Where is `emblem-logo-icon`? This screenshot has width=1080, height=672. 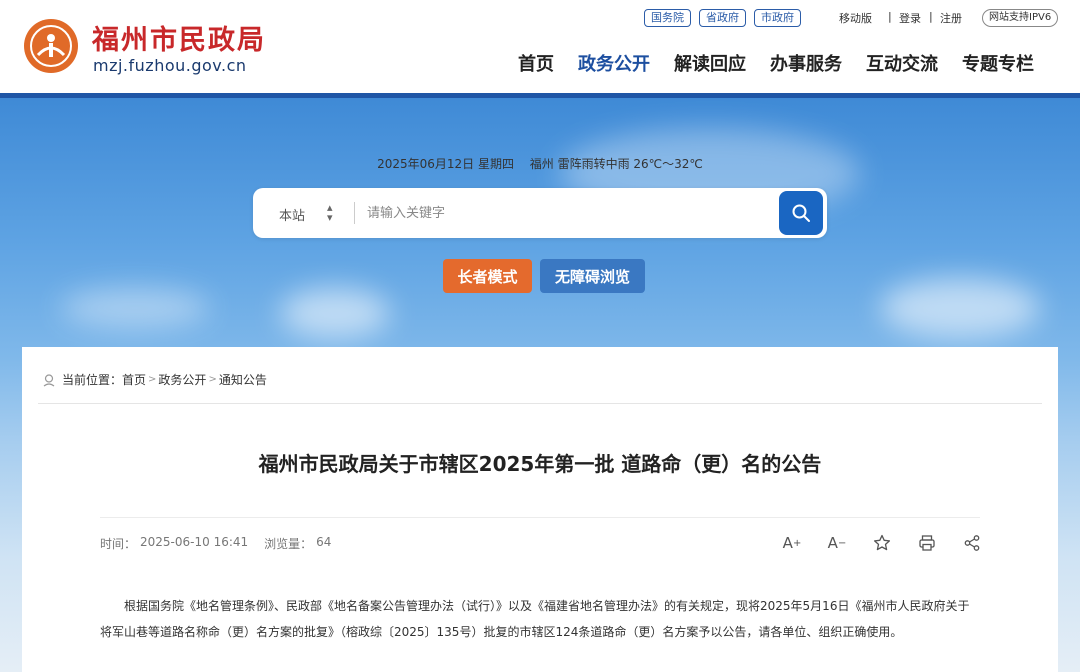
emblem-logo-icon is located at coordinates (51, 46).